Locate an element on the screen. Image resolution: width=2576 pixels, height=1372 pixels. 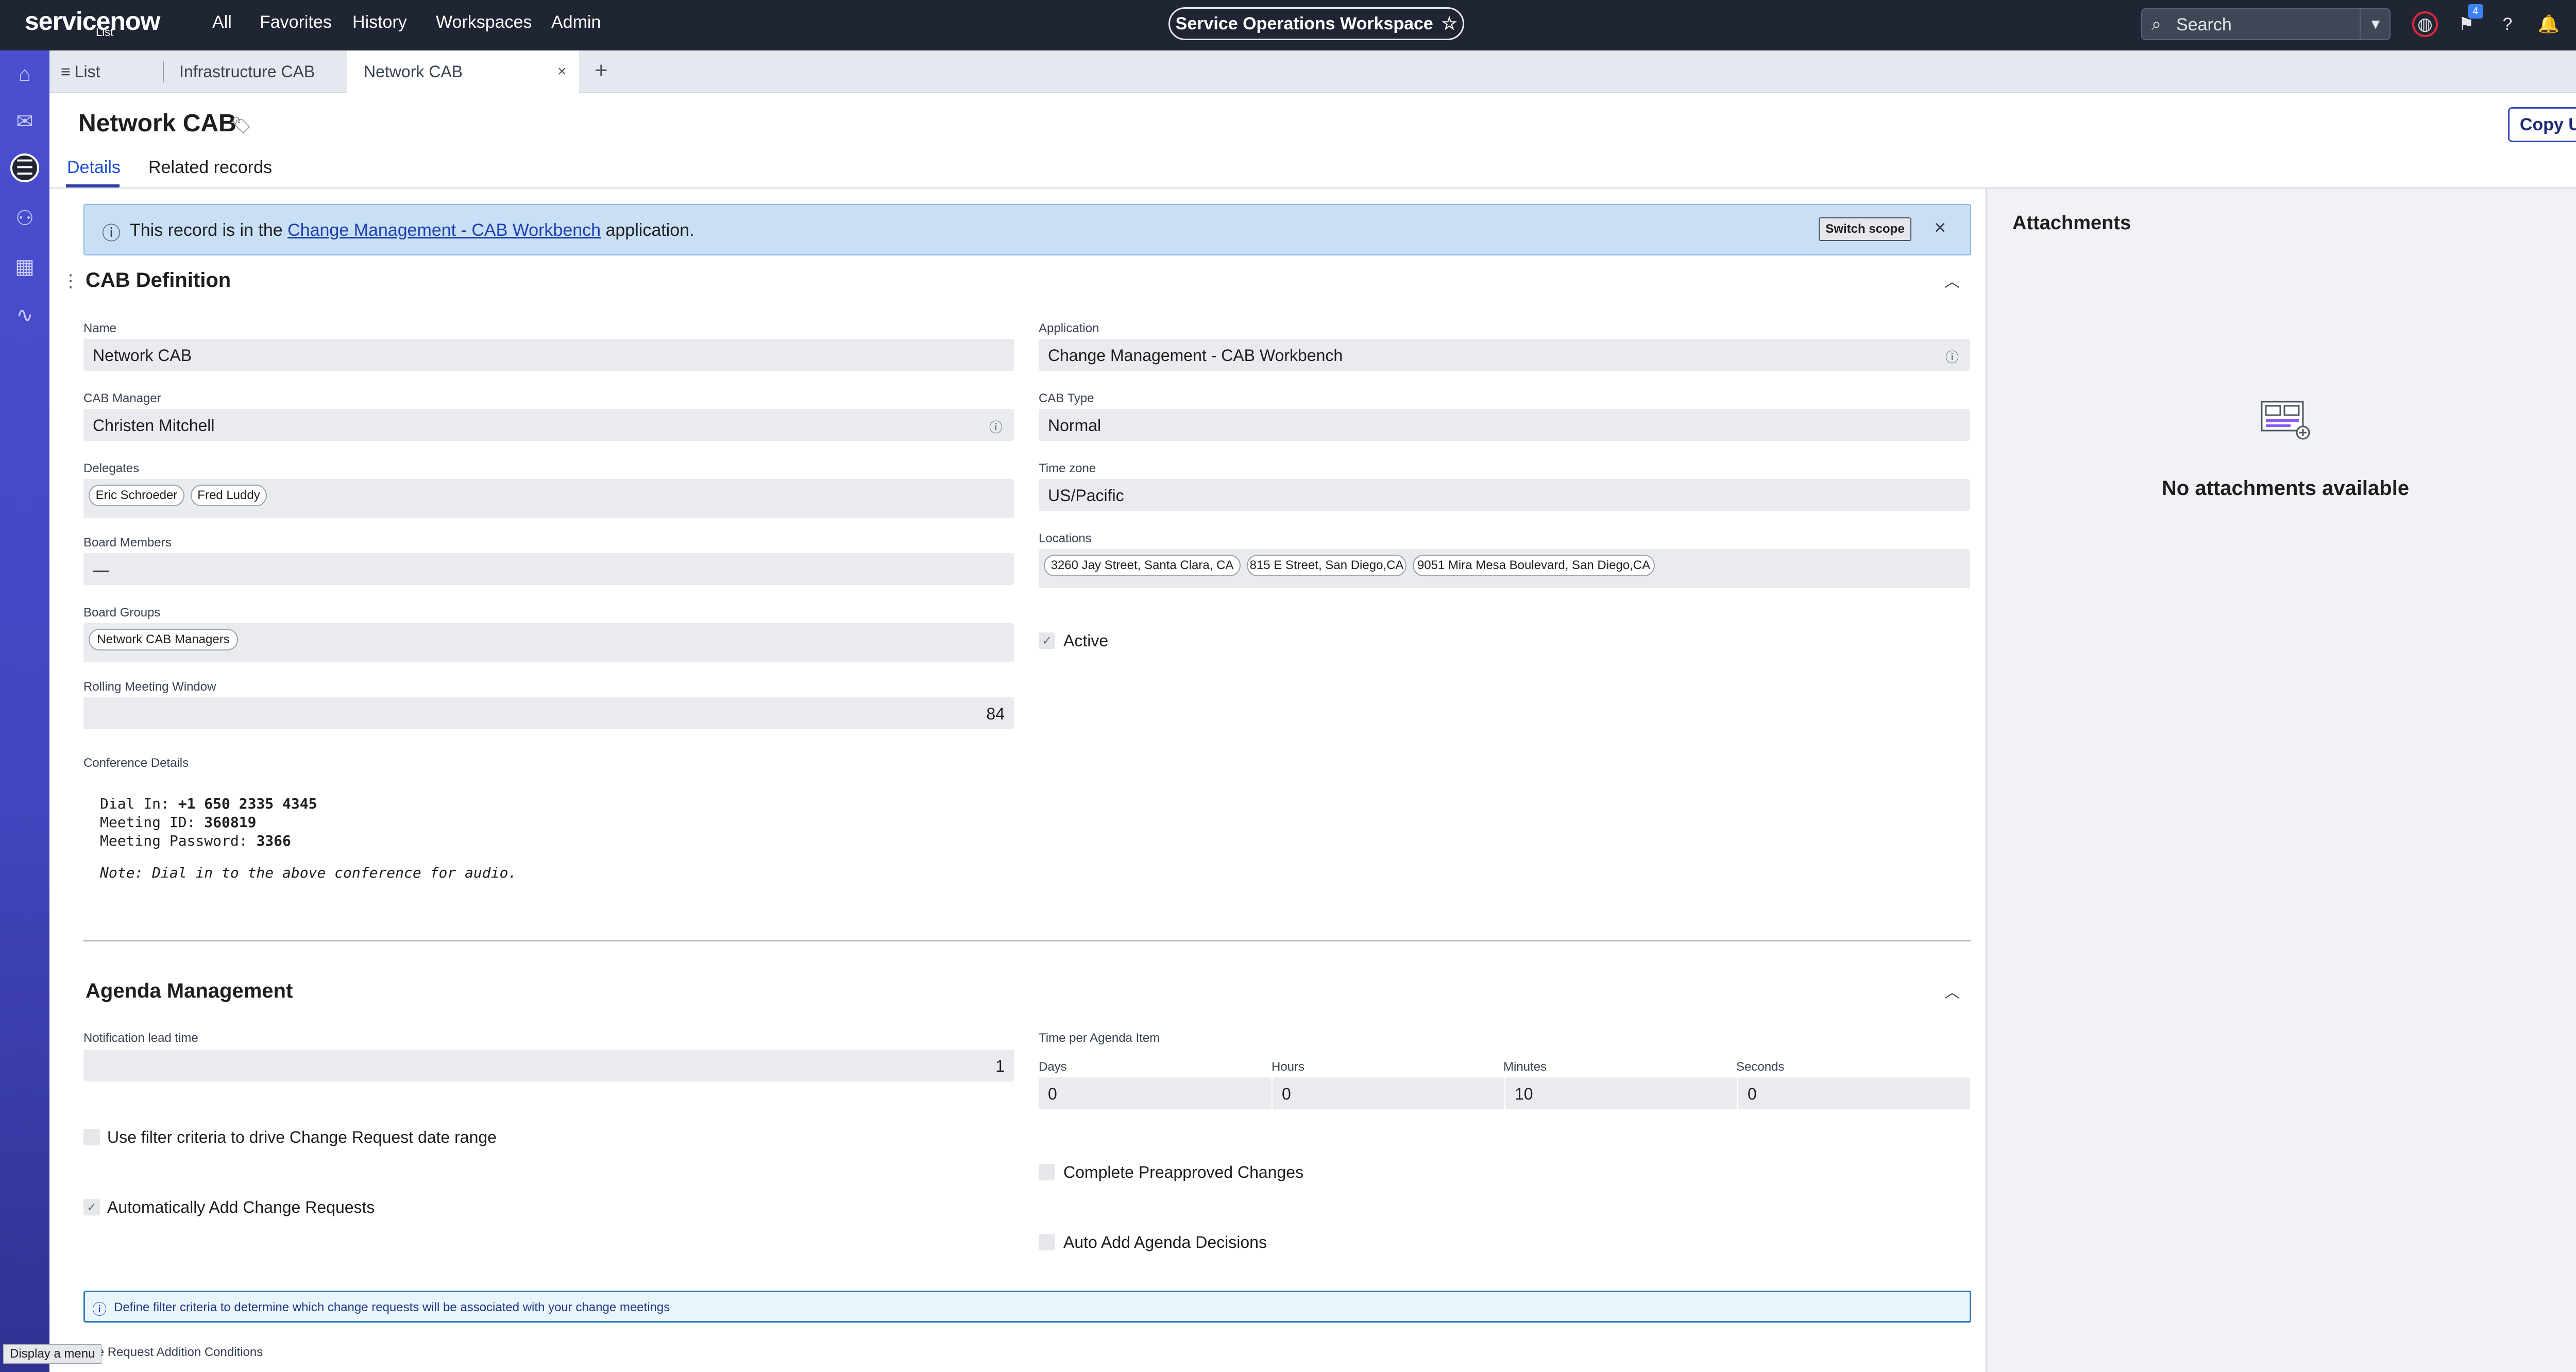
locations-label: Locations is located at coordinates (1065, 538).